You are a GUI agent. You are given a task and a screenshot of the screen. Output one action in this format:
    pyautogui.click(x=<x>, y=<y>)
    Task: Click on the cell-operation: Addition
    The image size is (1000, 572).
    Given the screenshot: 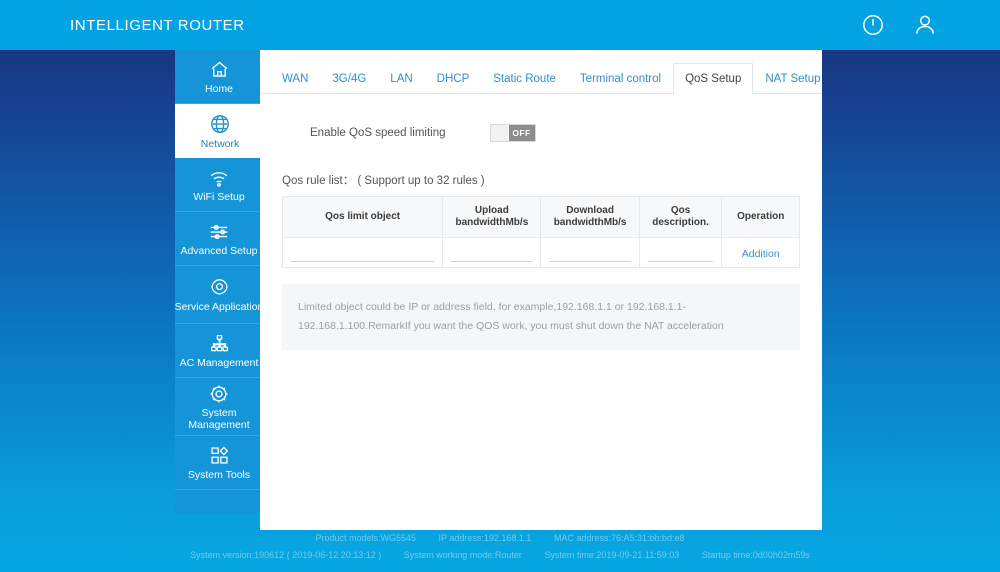 What is the action you would take?
    pyautogui.click(x=760, y=252)
    